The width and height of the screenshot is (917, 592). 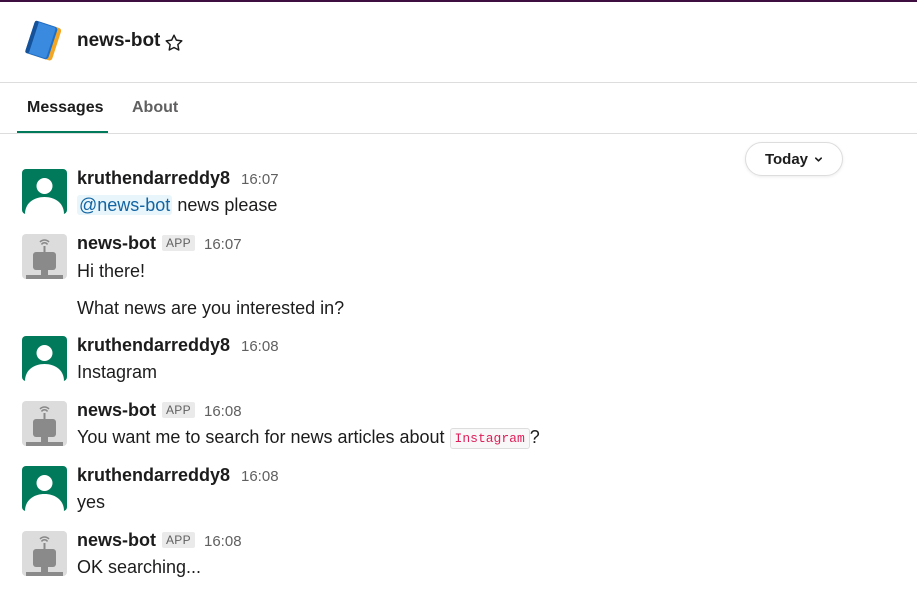 What do you see at coordinates (819, 159) in the screenshot?
I see `chevron-down-icon` at bounding box center [819, 159].